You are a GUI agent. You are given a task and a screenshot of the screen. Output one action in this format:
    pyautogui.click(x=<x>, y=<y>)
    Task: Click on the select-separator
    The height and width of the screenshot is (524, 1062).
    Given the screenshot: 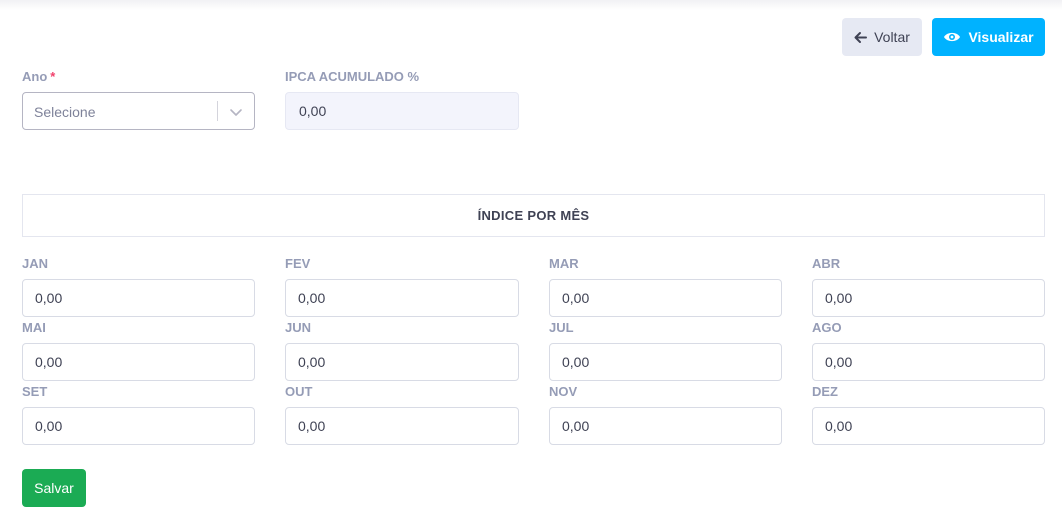 What is the action you would take?
    pyautogui.click(x=217, y=111)
    